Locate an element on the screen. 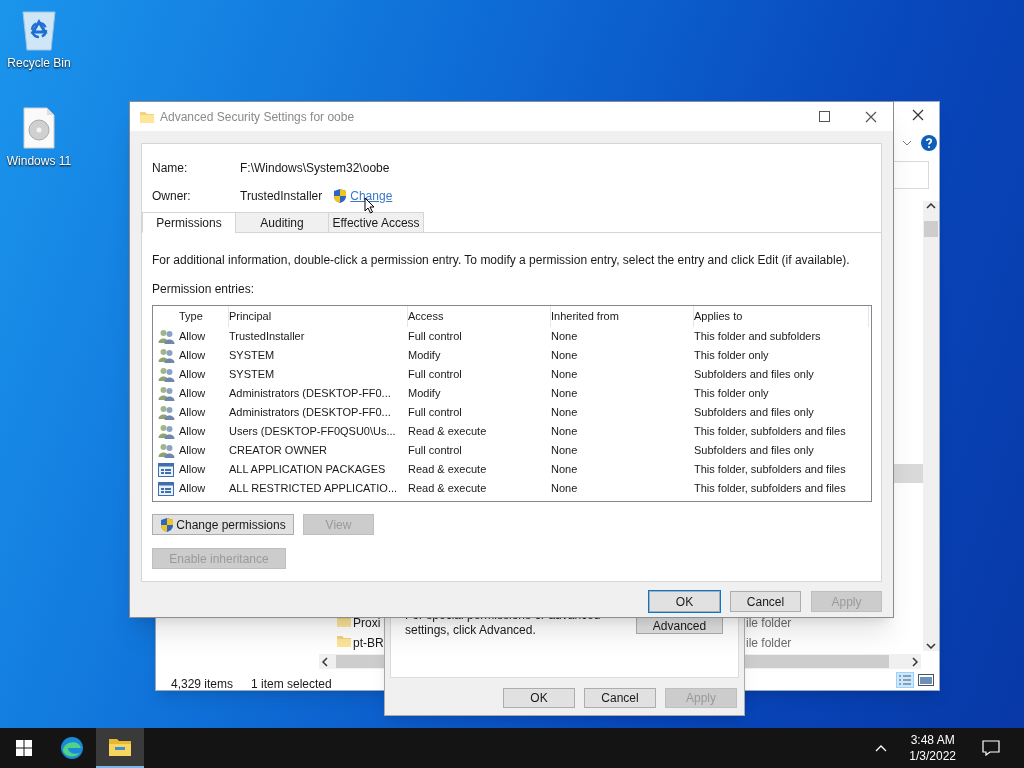  column-header: Access is located at coordinates (479, 316).